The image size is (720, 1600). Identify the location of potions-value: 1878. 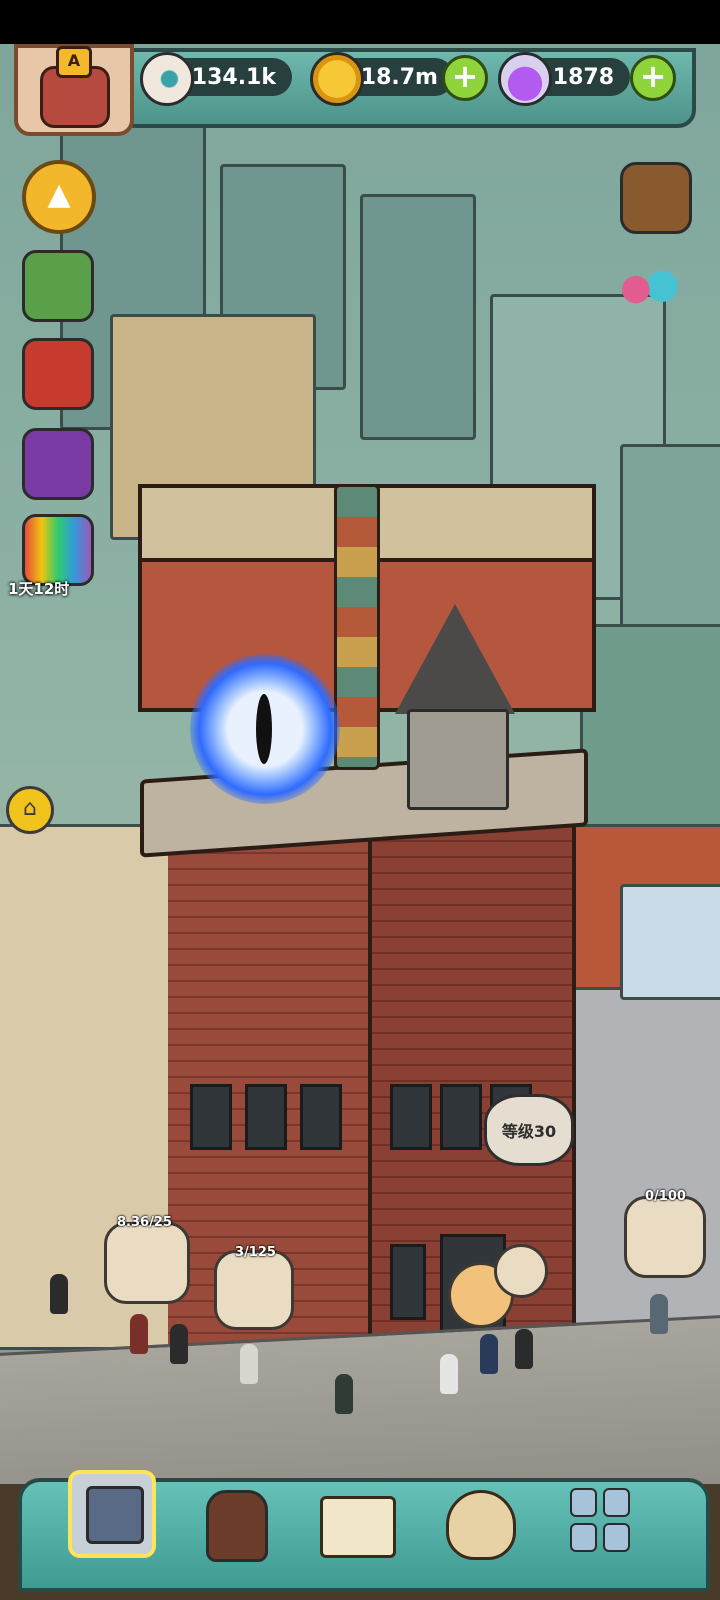
(583, 77).